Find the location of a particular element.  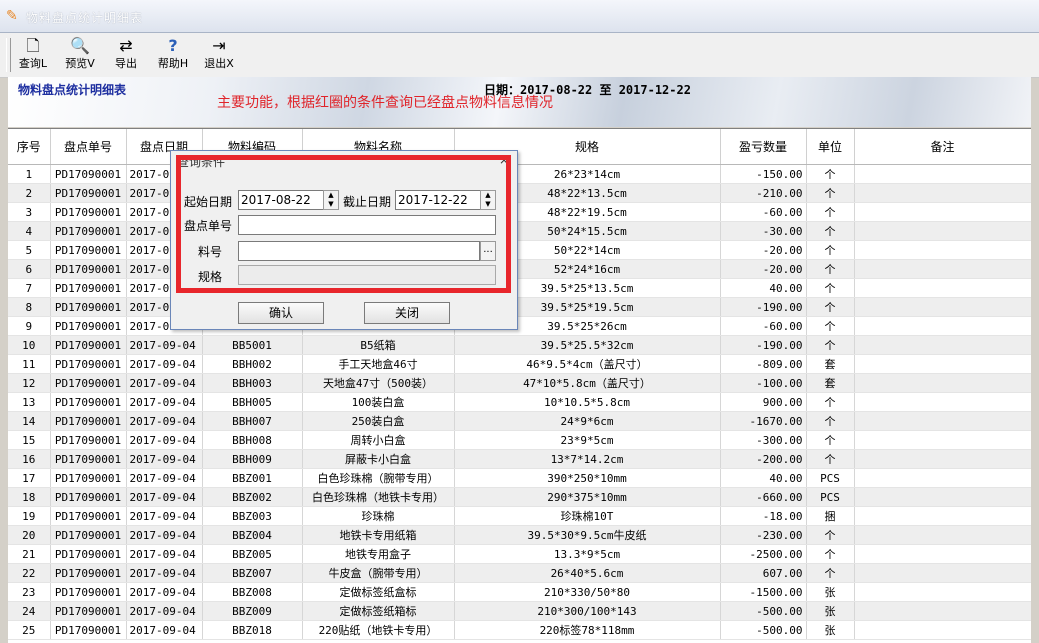

order-no-field is located at coordinates (367, 225).